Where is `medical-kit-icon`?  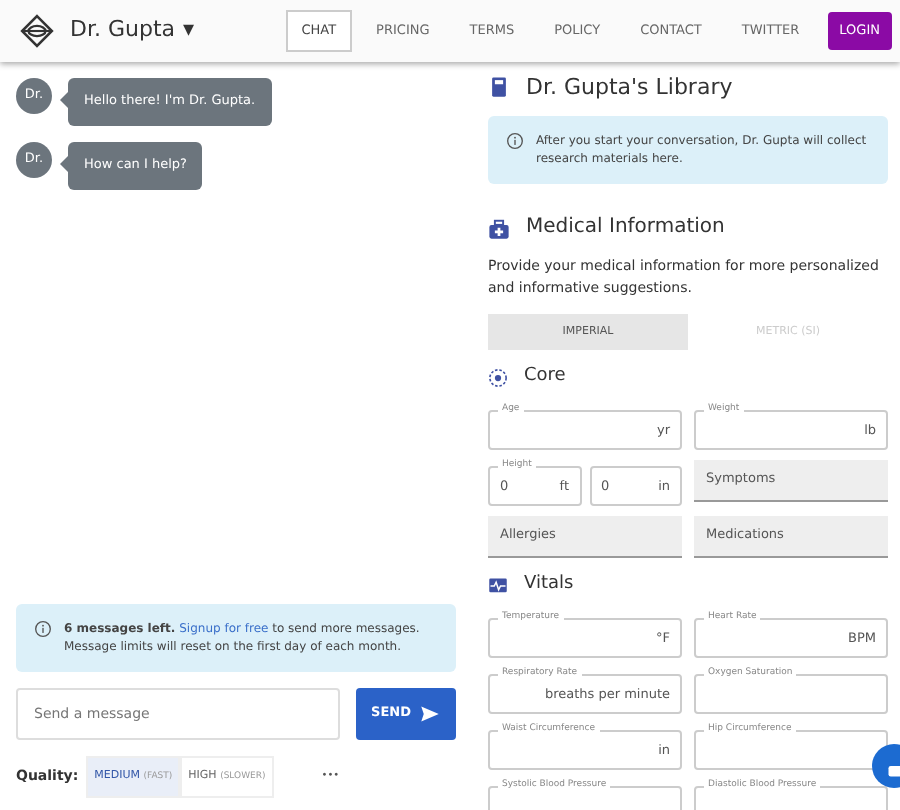 medical-kit-icon is located at coordinates (499, 228).